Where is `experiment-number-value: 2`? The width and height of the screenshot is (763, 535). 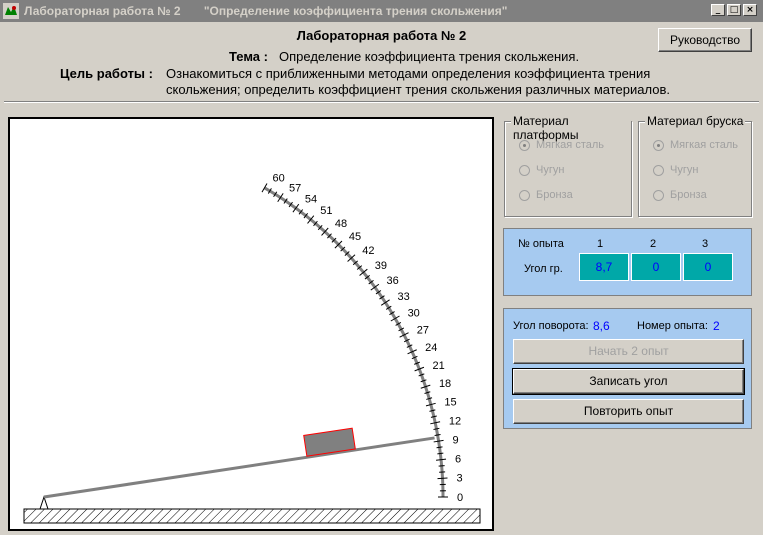
experiment-number-value: 2 is located at coordinates (716, 326).